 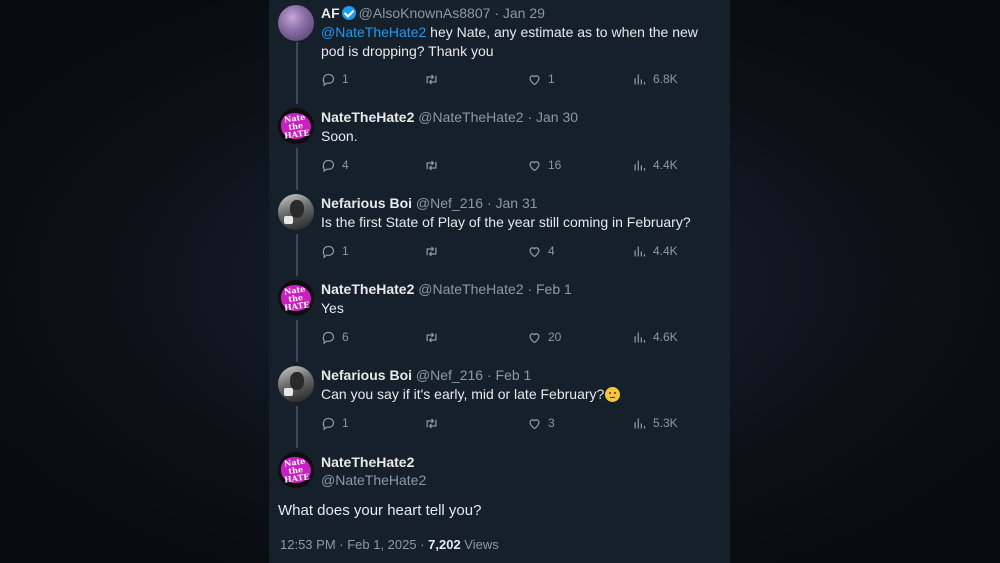 What do you see at coordinates (345, 165) in the screenshot?
I see `reply-count: 4` at bounding box center [345, 165].